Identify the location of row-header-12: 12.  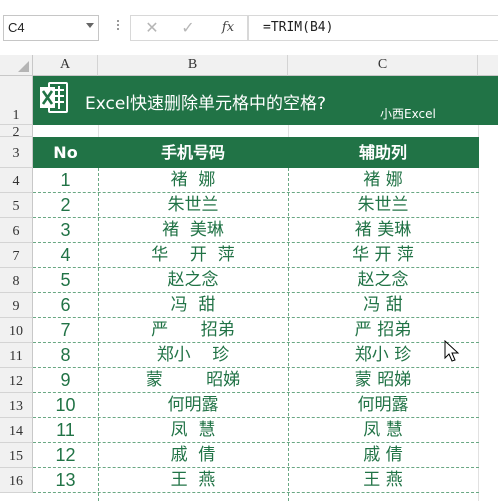
(16, 380).